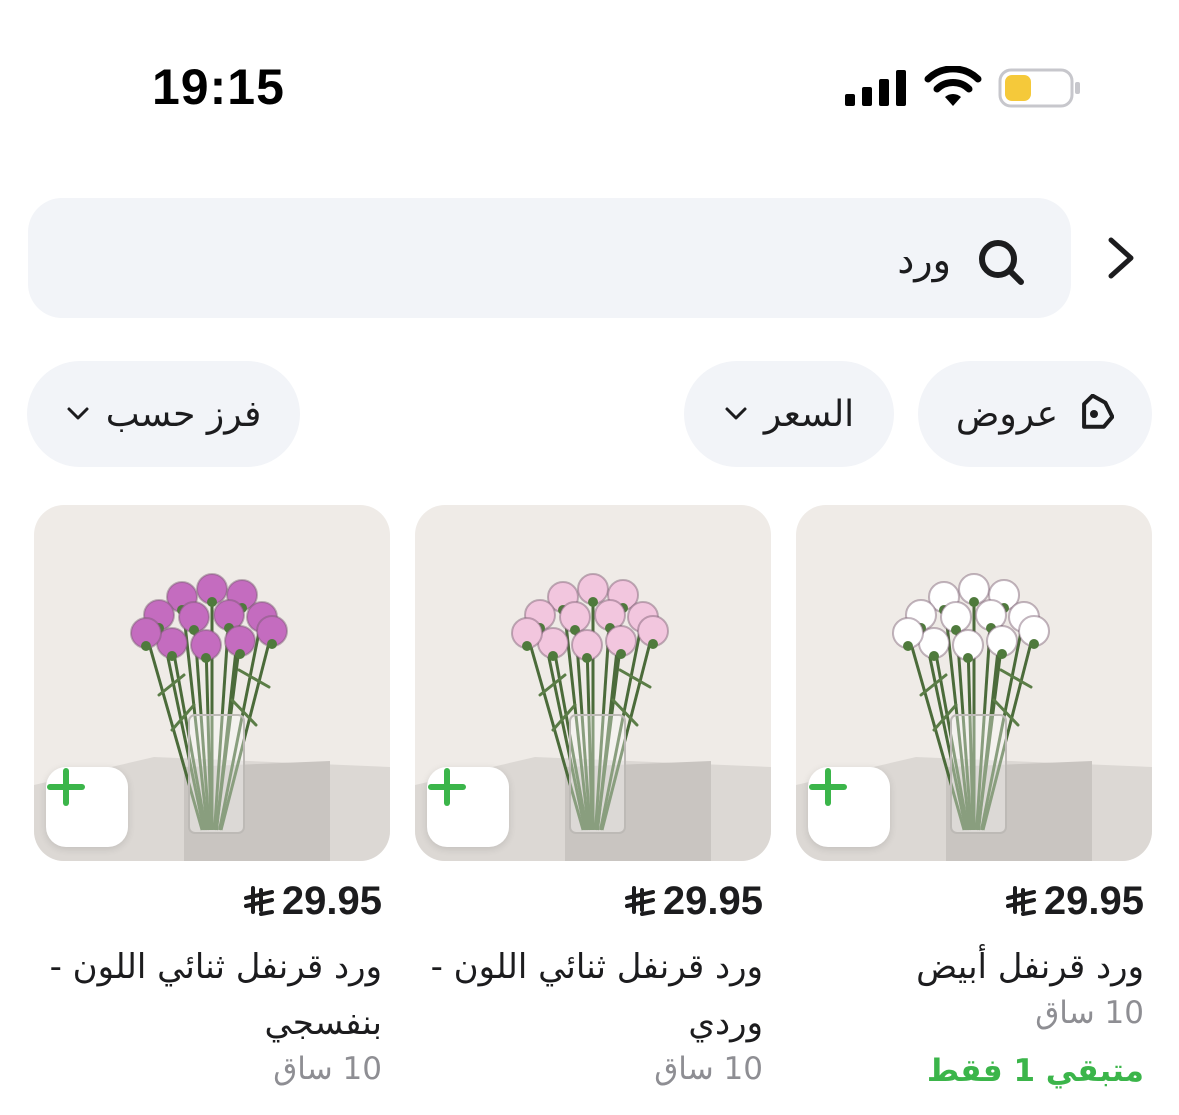  Describe the element at coordinates (183, 414) in the screenshot. I see `sort-label: فرز حسب` at that location.